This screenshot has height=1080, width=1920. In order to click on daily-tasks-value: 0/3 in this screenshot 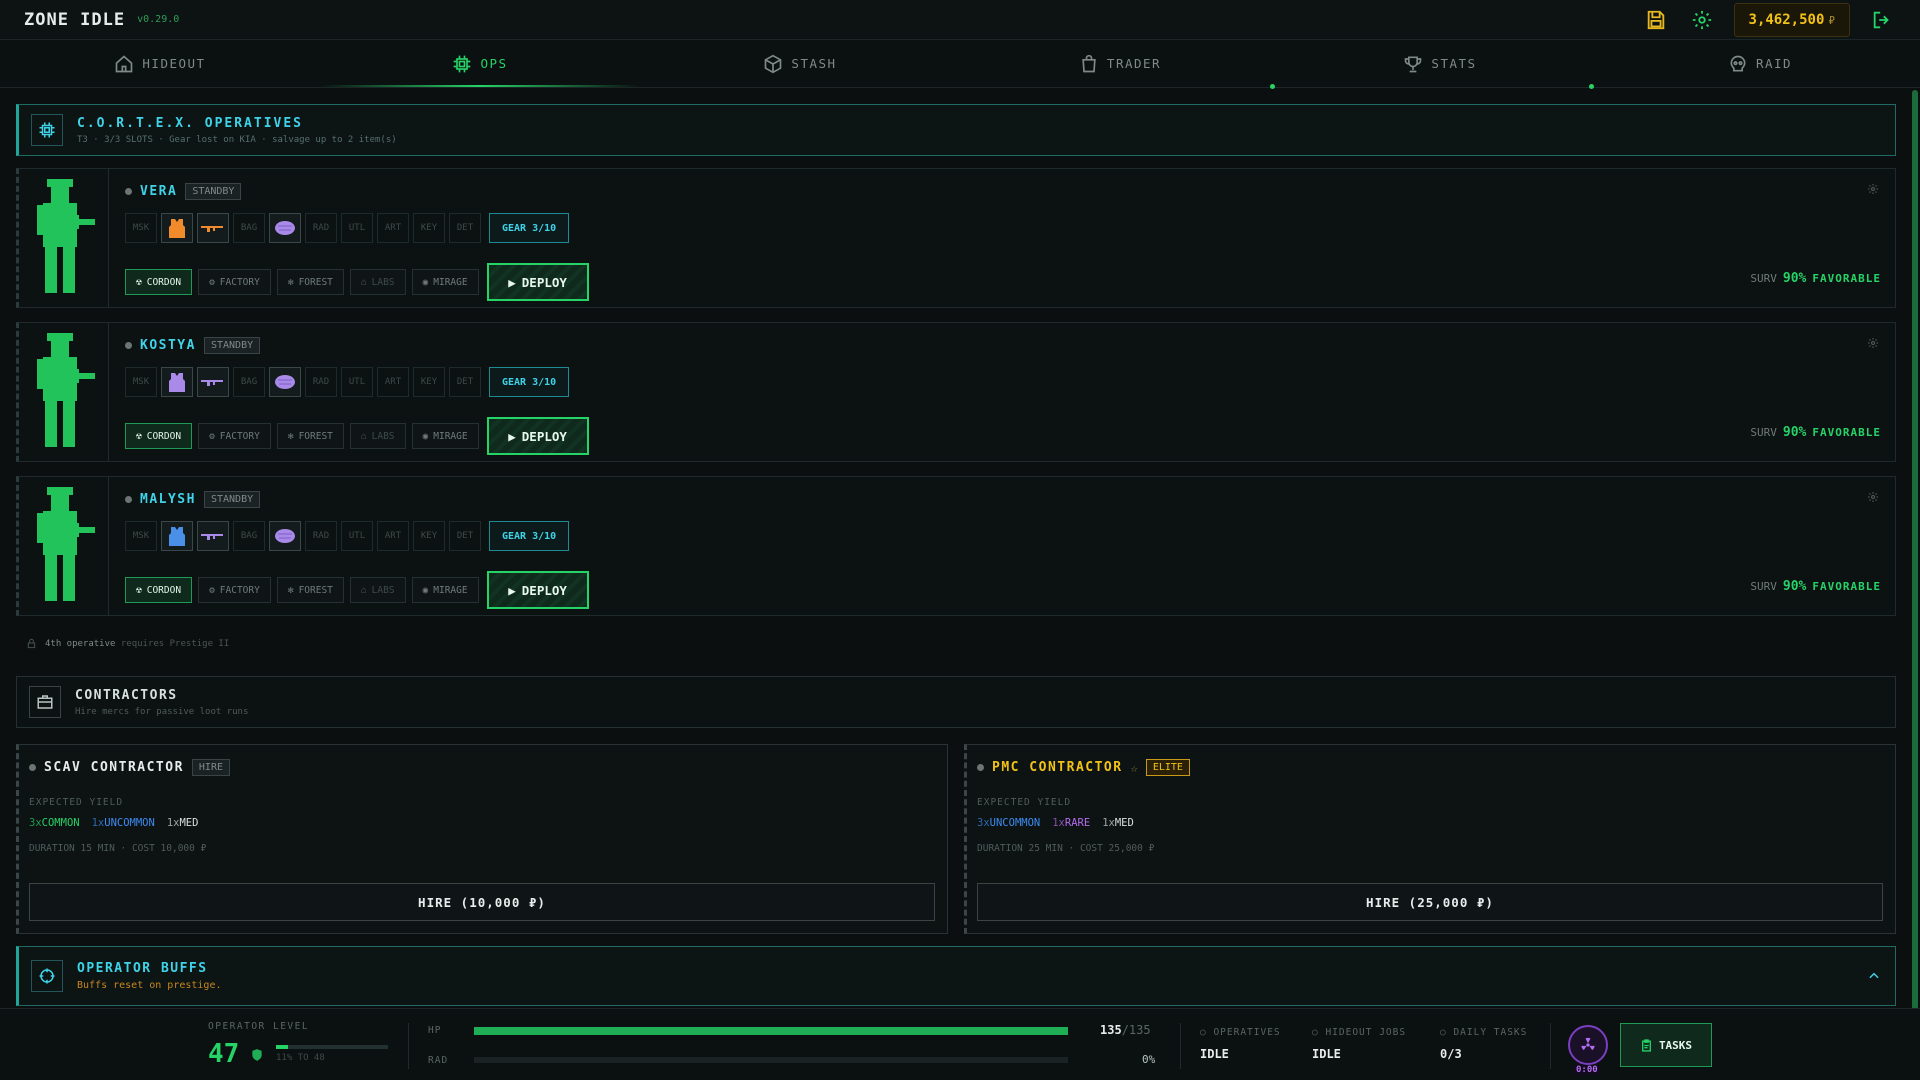, I will do `click(1451, 1054)`.